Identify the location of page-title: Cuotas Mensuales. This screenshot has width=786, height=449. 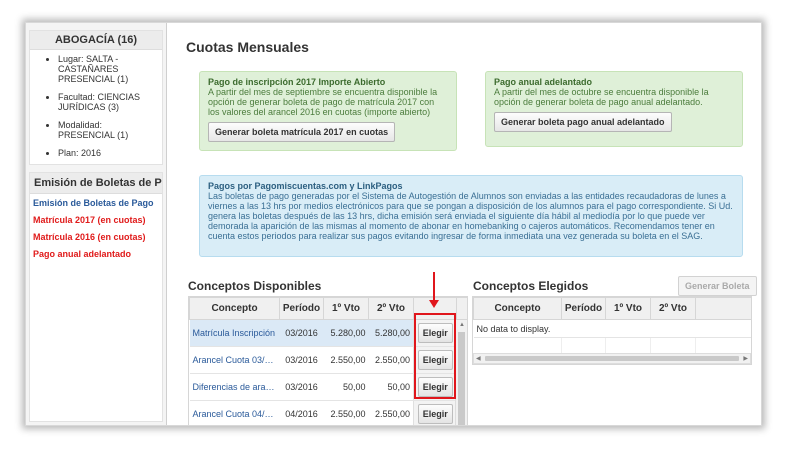
(247, 47).